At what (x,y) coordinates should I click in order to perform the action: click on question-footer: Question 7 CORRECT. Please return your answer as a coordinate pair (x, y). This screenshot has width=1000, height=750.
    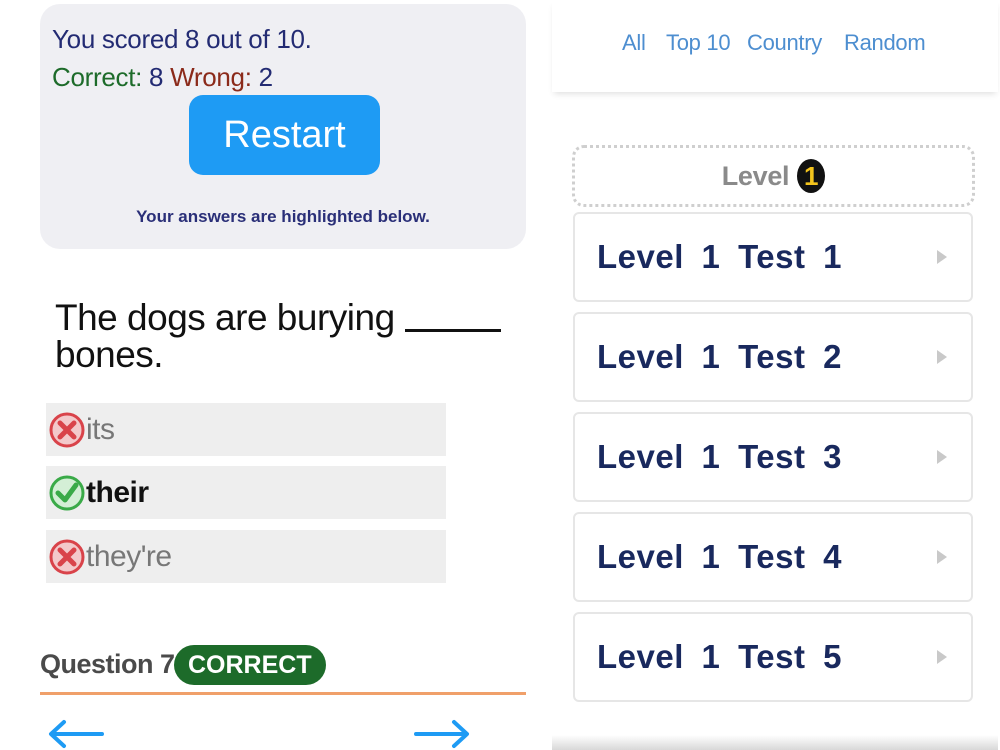
    Looking at the image, I should click on (283, 670).